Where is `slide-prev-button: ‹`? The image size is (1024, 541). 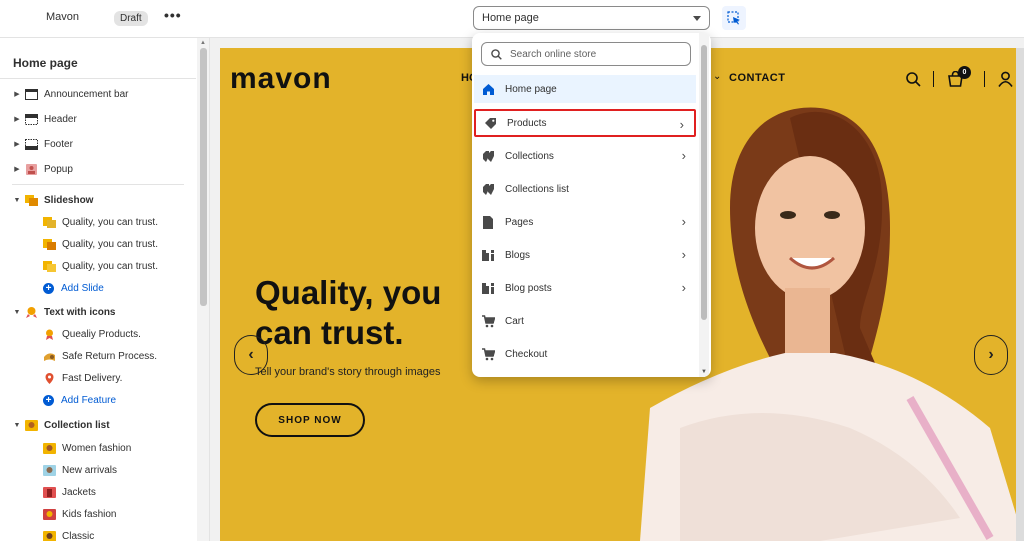
slide-prev-button: ‹ is located at coordinates (251, 355).